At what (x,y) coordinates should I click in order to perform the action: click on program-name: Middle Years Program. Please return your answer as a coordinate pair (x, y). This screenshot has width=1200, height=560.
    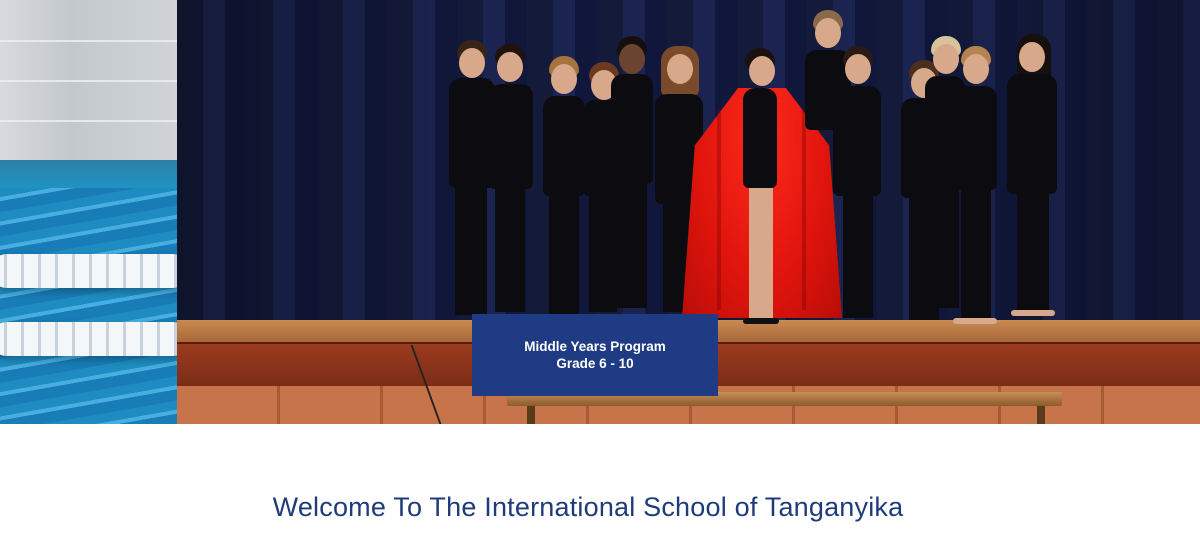
    Looking at the image, I should click on (595, 346).